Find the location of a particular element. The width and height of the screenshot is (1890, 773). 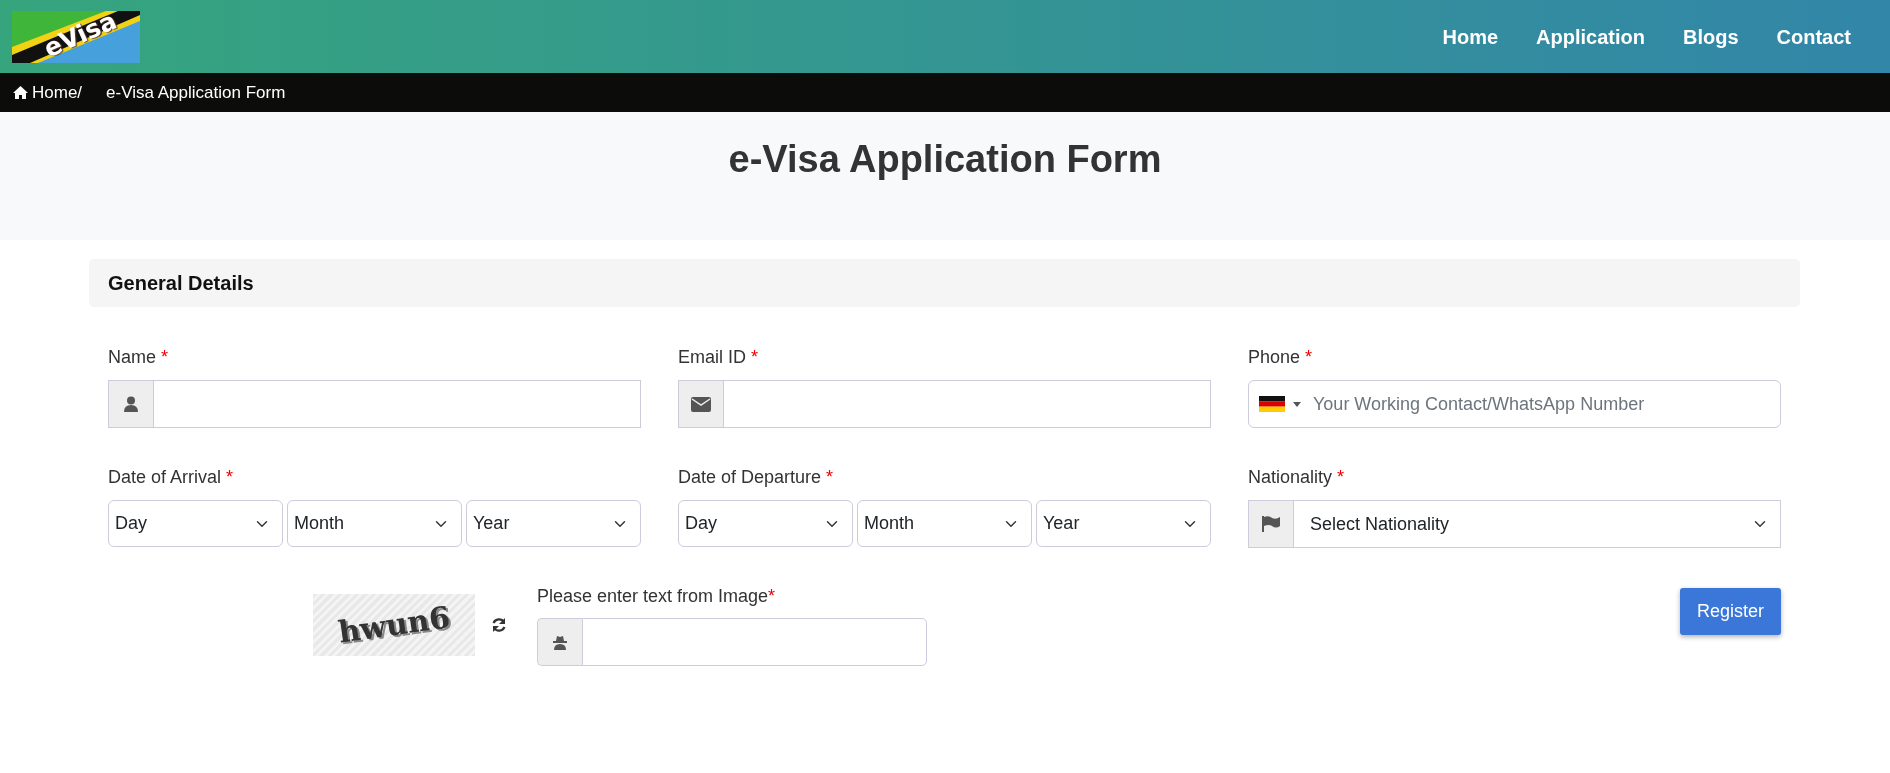

envelope-icon is located at coordinates (701, 404).